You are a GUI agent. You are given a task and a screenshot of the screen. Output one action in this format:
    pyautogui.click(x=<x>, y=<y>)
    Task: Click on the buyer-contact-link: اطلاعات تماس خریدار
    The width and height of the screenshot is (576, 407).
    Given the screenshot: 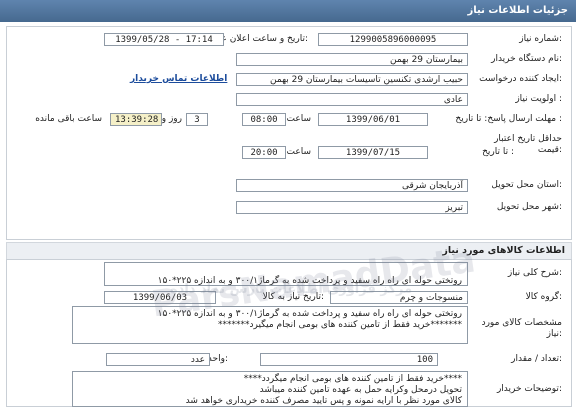 What is the action you would take?
    pyautogui.click(x=178, y=79)
    